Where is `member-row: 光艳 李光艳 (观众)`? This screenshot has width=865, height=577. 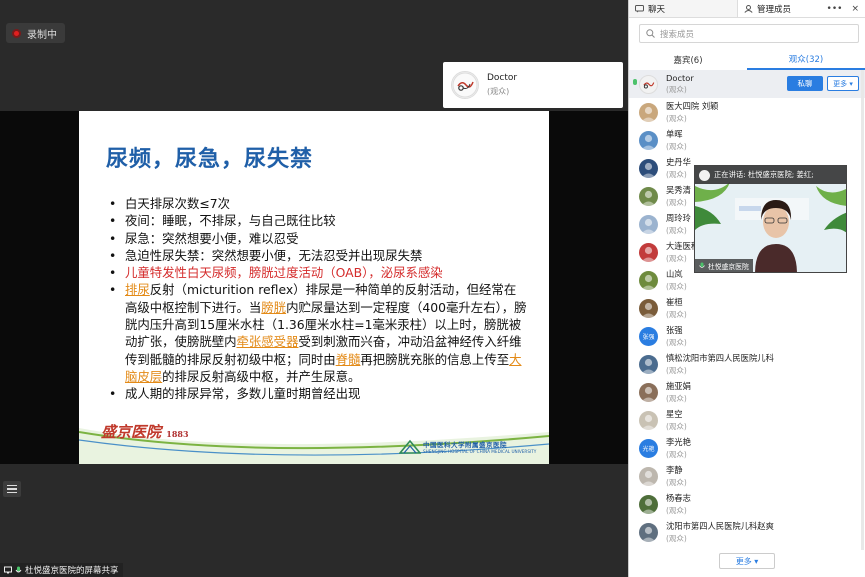 member-row: 光艳 李光艳 (观众) is located at coordinates (747, 448).